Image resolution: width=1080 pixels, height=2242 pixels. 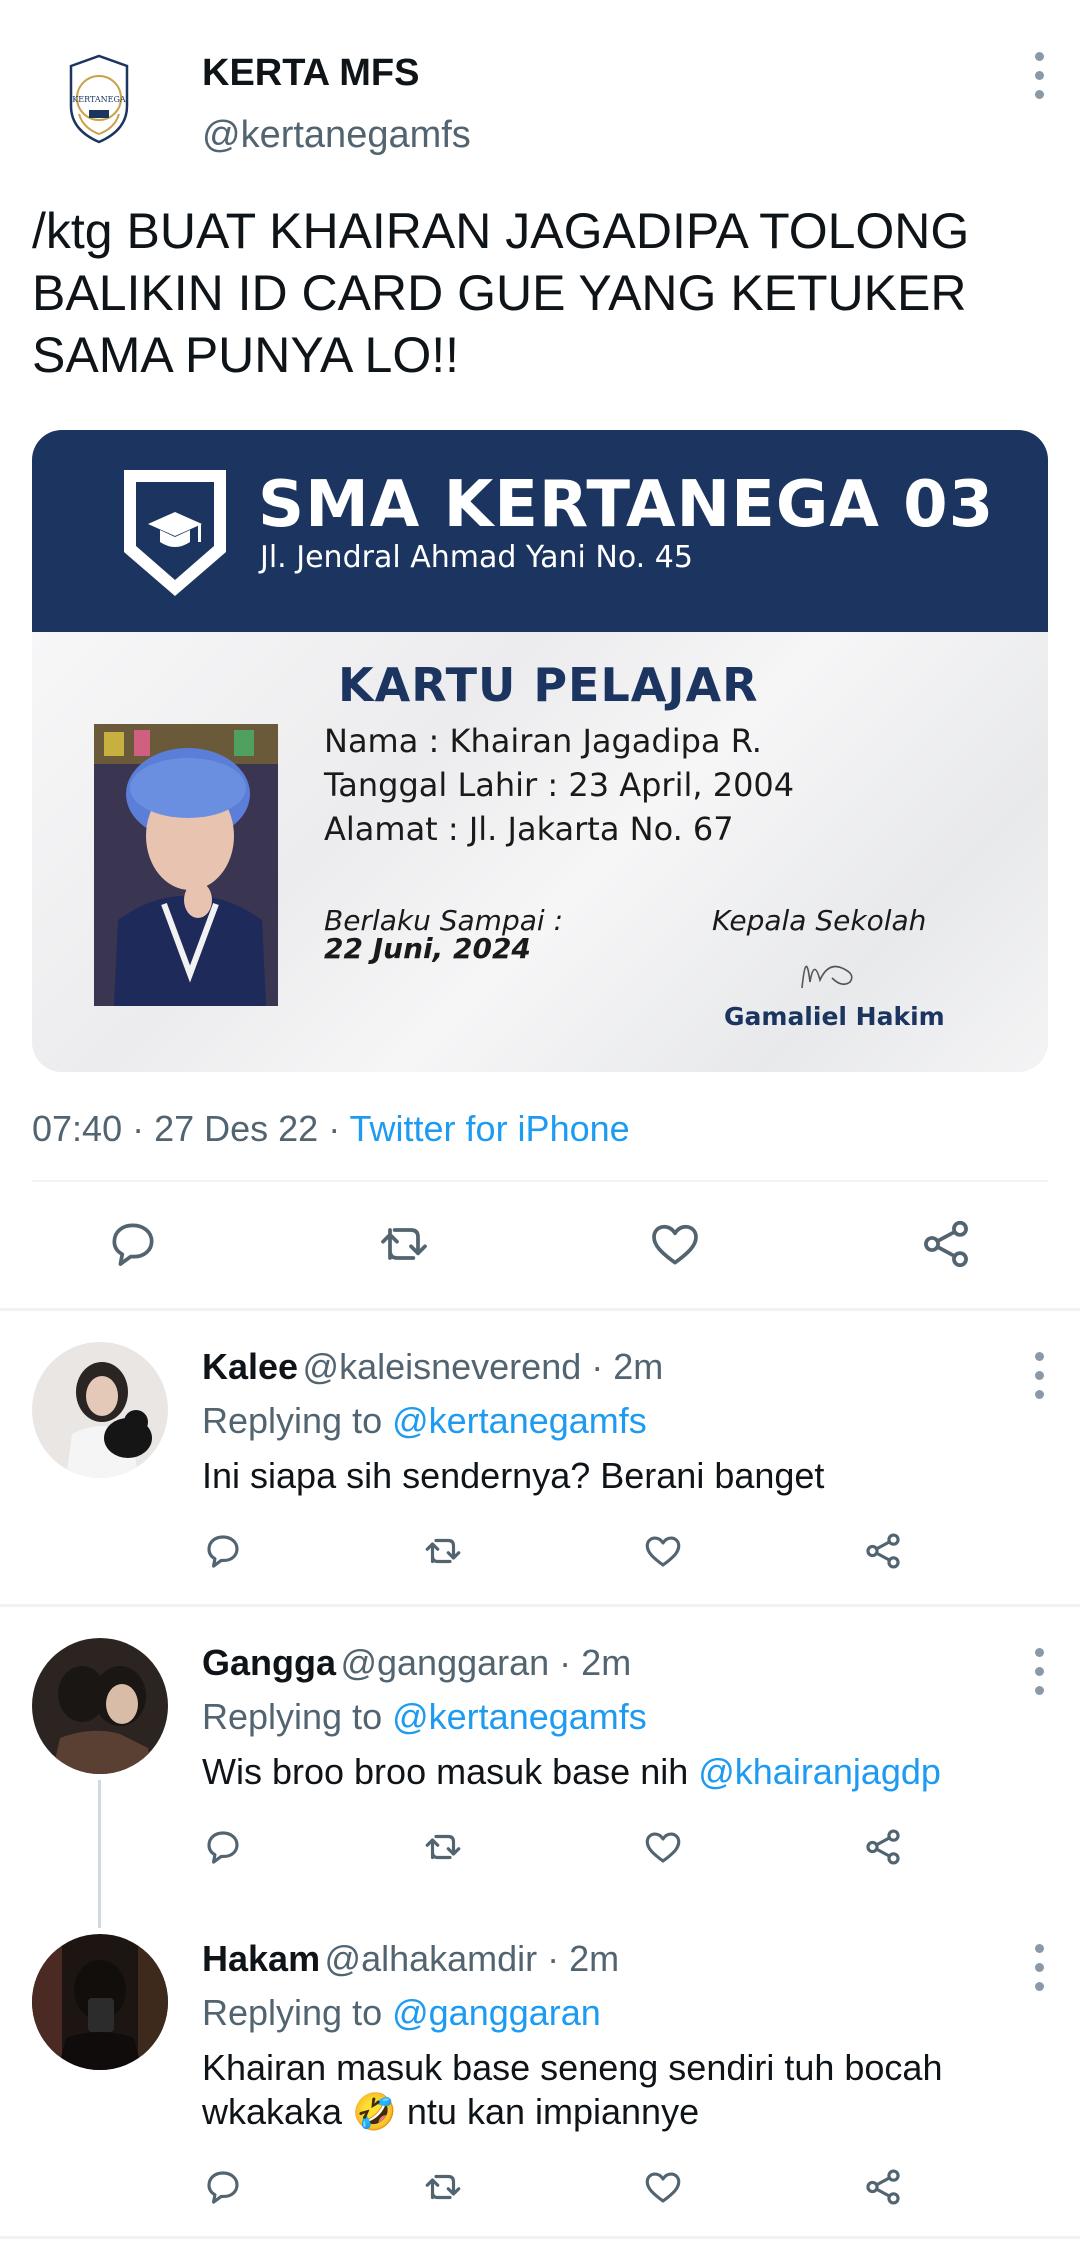 I want to click on school-address: Jl. Jendral Ahmad Yani No. 45, so click(x=476, y=557).